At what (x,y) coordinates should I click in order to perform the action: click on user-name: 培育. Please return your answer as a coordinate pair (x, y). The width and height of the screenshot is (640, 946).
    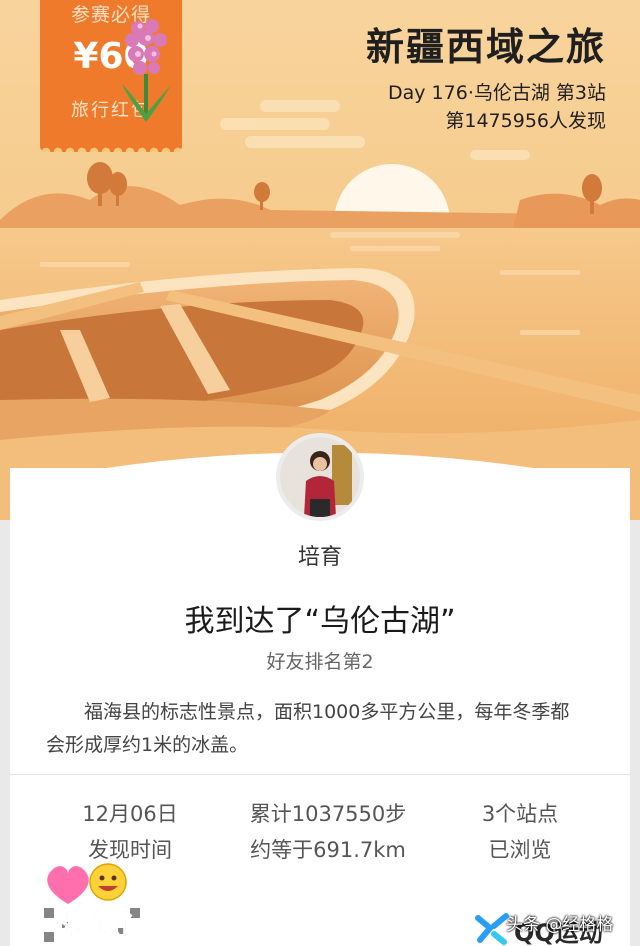
    Looking at the image, I should click on (319, 557).